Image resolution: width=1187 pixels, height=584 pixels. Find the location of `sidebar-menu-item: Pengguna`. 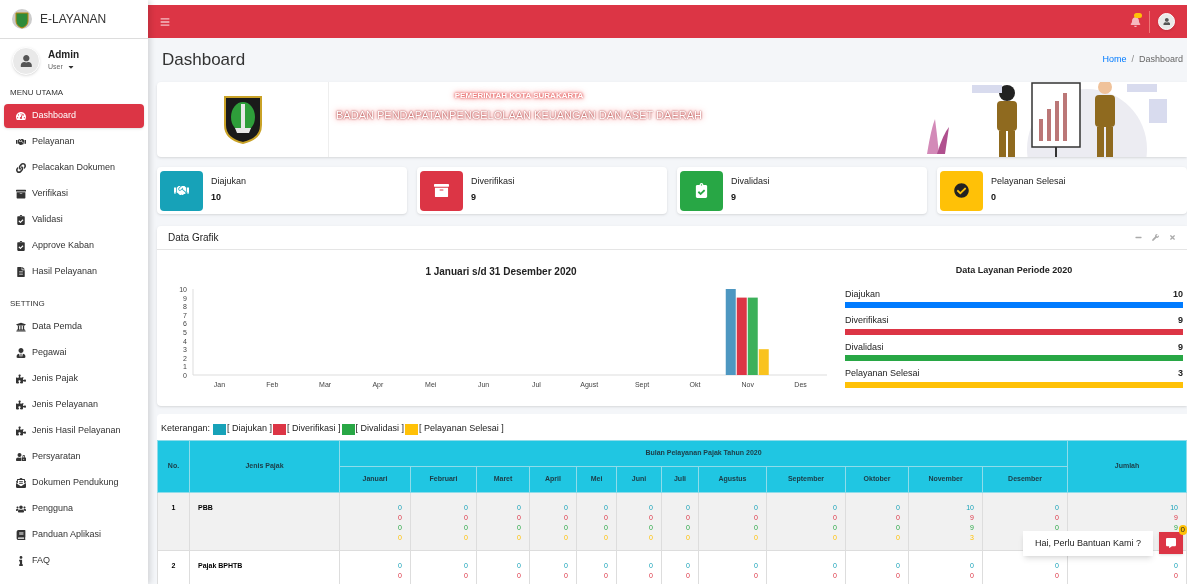

sidebar-menu-item: Pengguna is located at coordinates (74, 509).